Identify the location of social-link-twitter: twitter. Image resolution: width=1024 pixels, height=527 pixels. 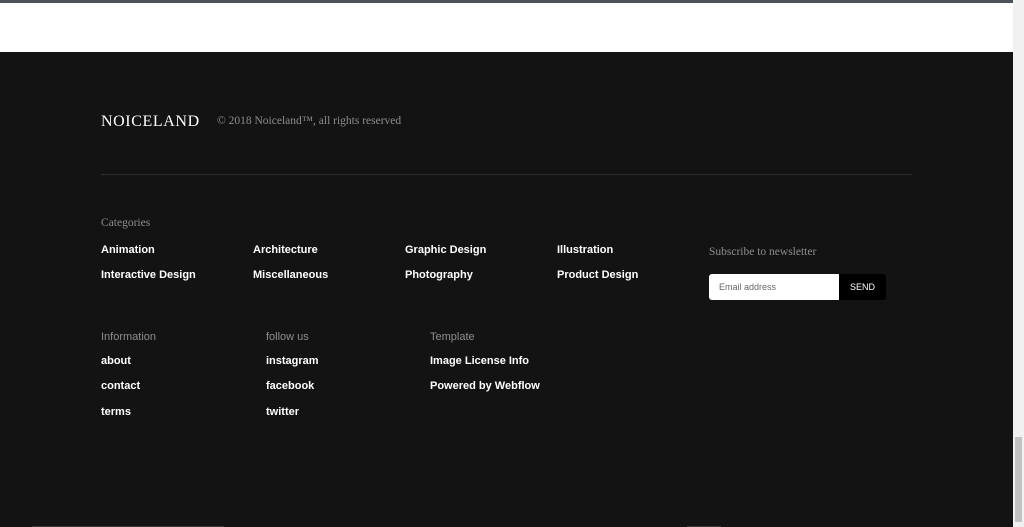
(282, 412).